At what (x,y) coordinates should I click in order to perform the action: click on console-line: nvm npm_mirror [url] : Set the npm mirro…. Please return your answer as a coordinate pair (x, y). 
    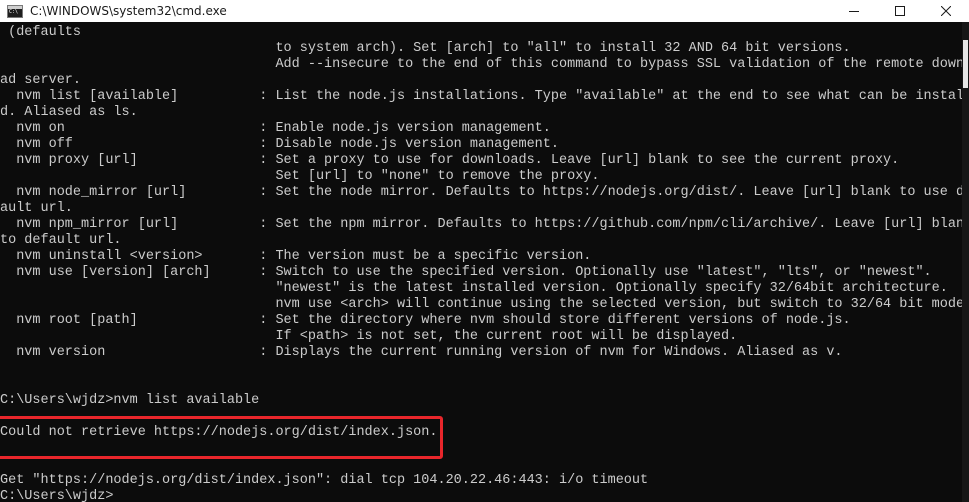
    Looking at the image, I should click on (481, 224).